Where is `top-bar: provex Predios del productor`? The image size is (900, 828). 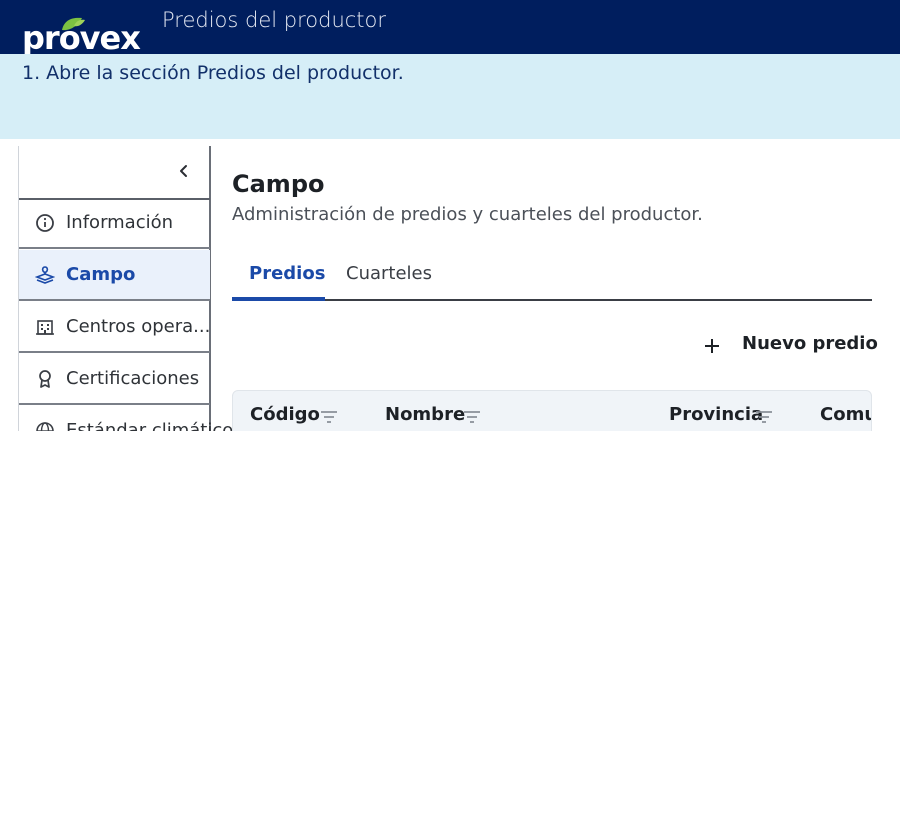
top-bar: provex Predios del productor is located at coordinates (450, 28).